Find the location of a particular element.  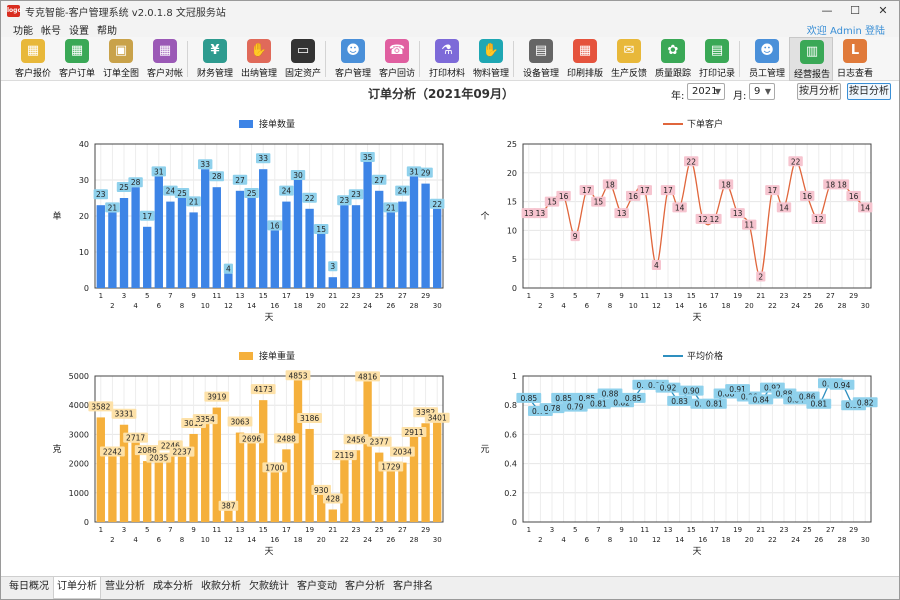

toolbar-button-asset: ▭ 固定资产 is located at coordinates (303, 59).